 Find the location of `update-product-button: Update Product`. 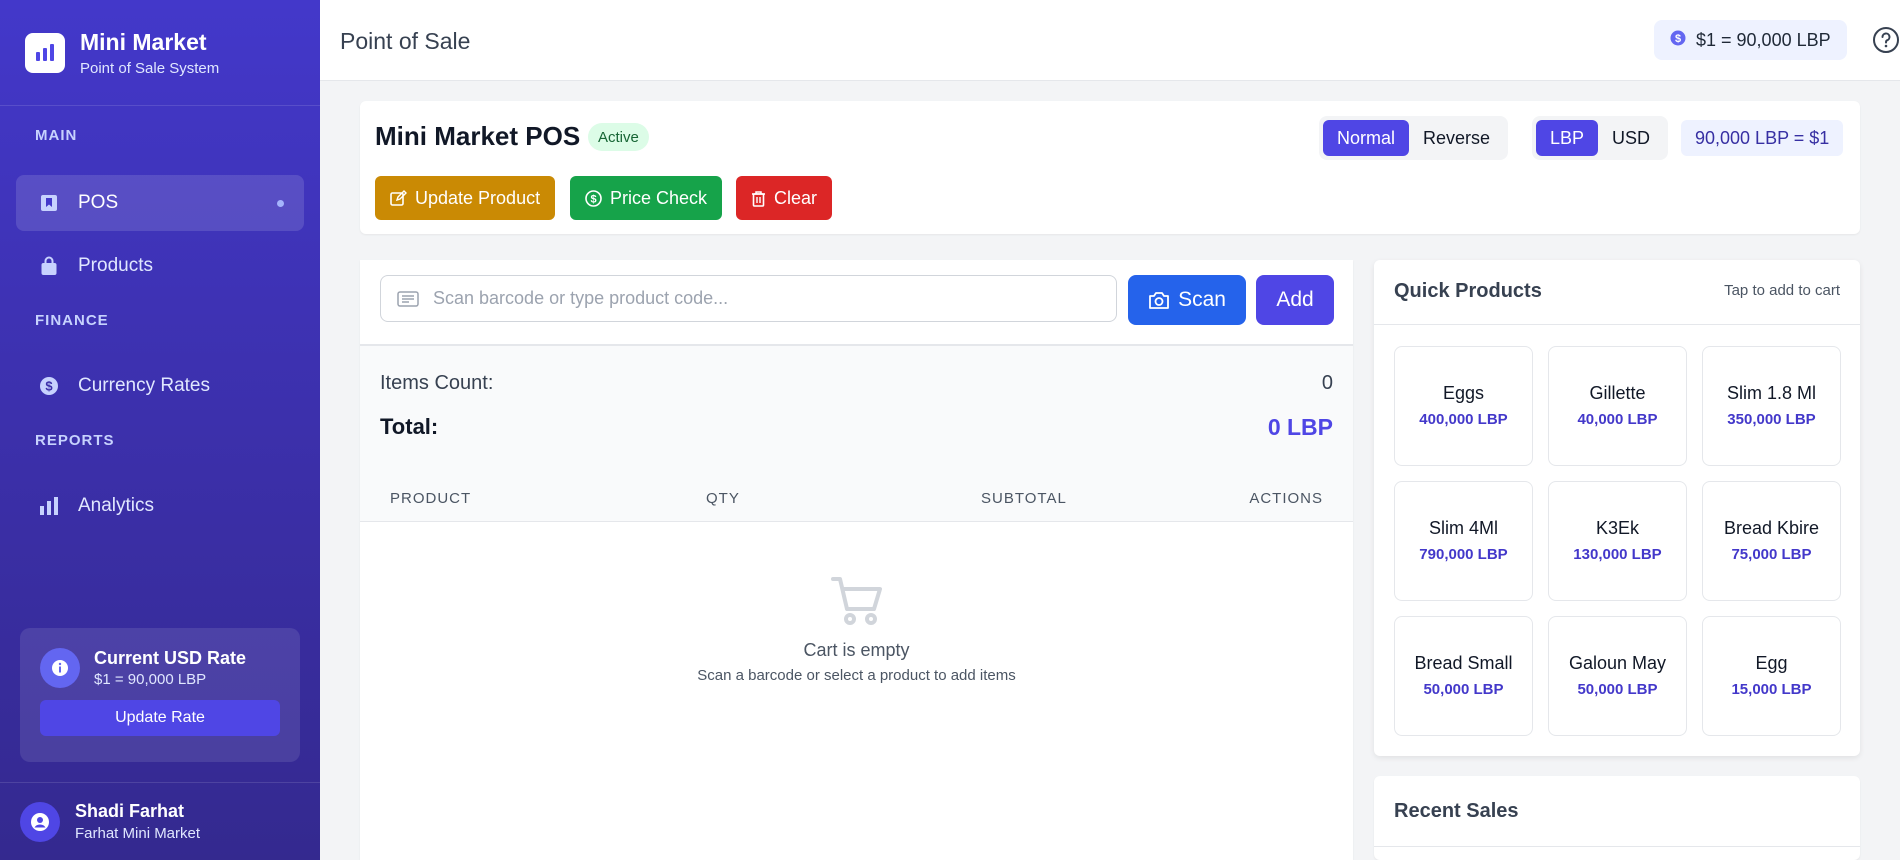

update-product-button: Update Product is located at coordinates (465, 198).